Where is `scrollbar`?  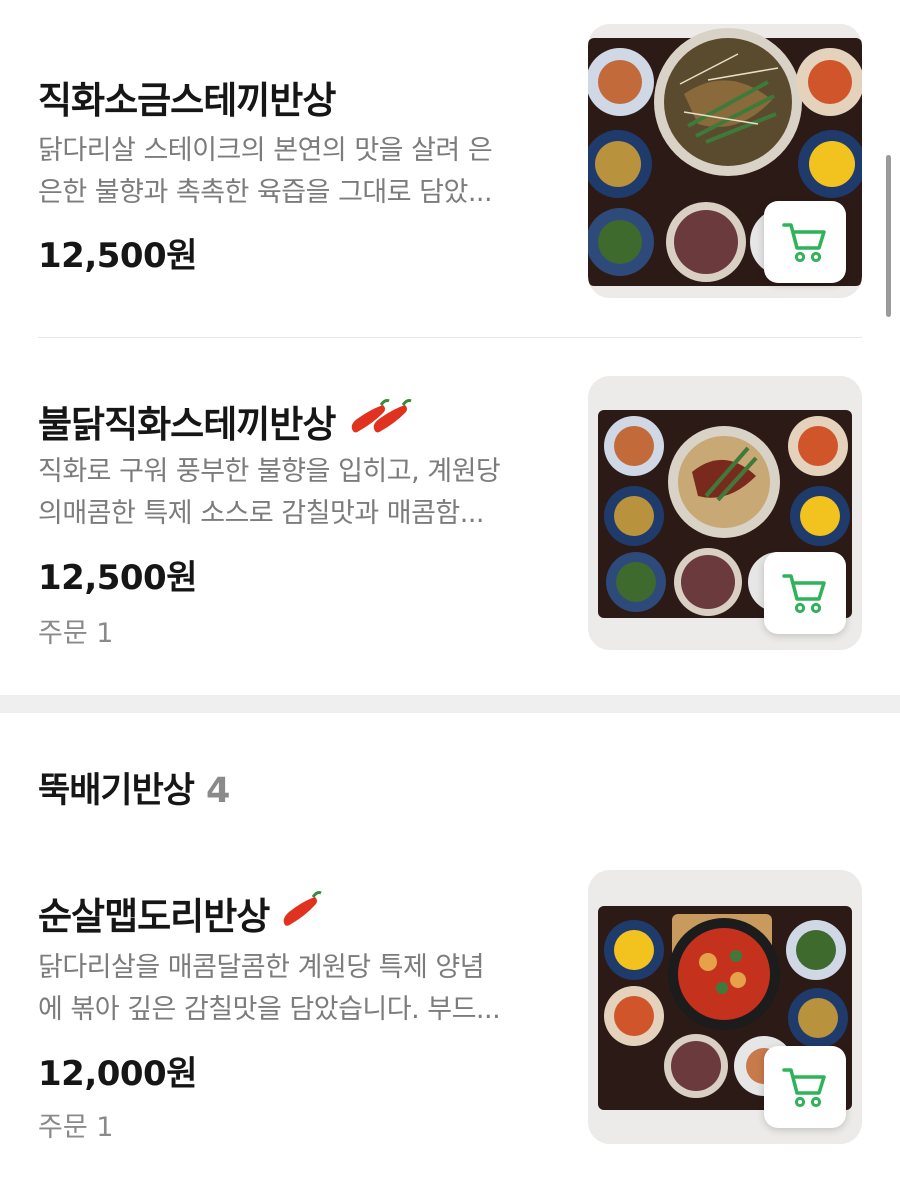 scrollbar is located at coordinates (888, 236).